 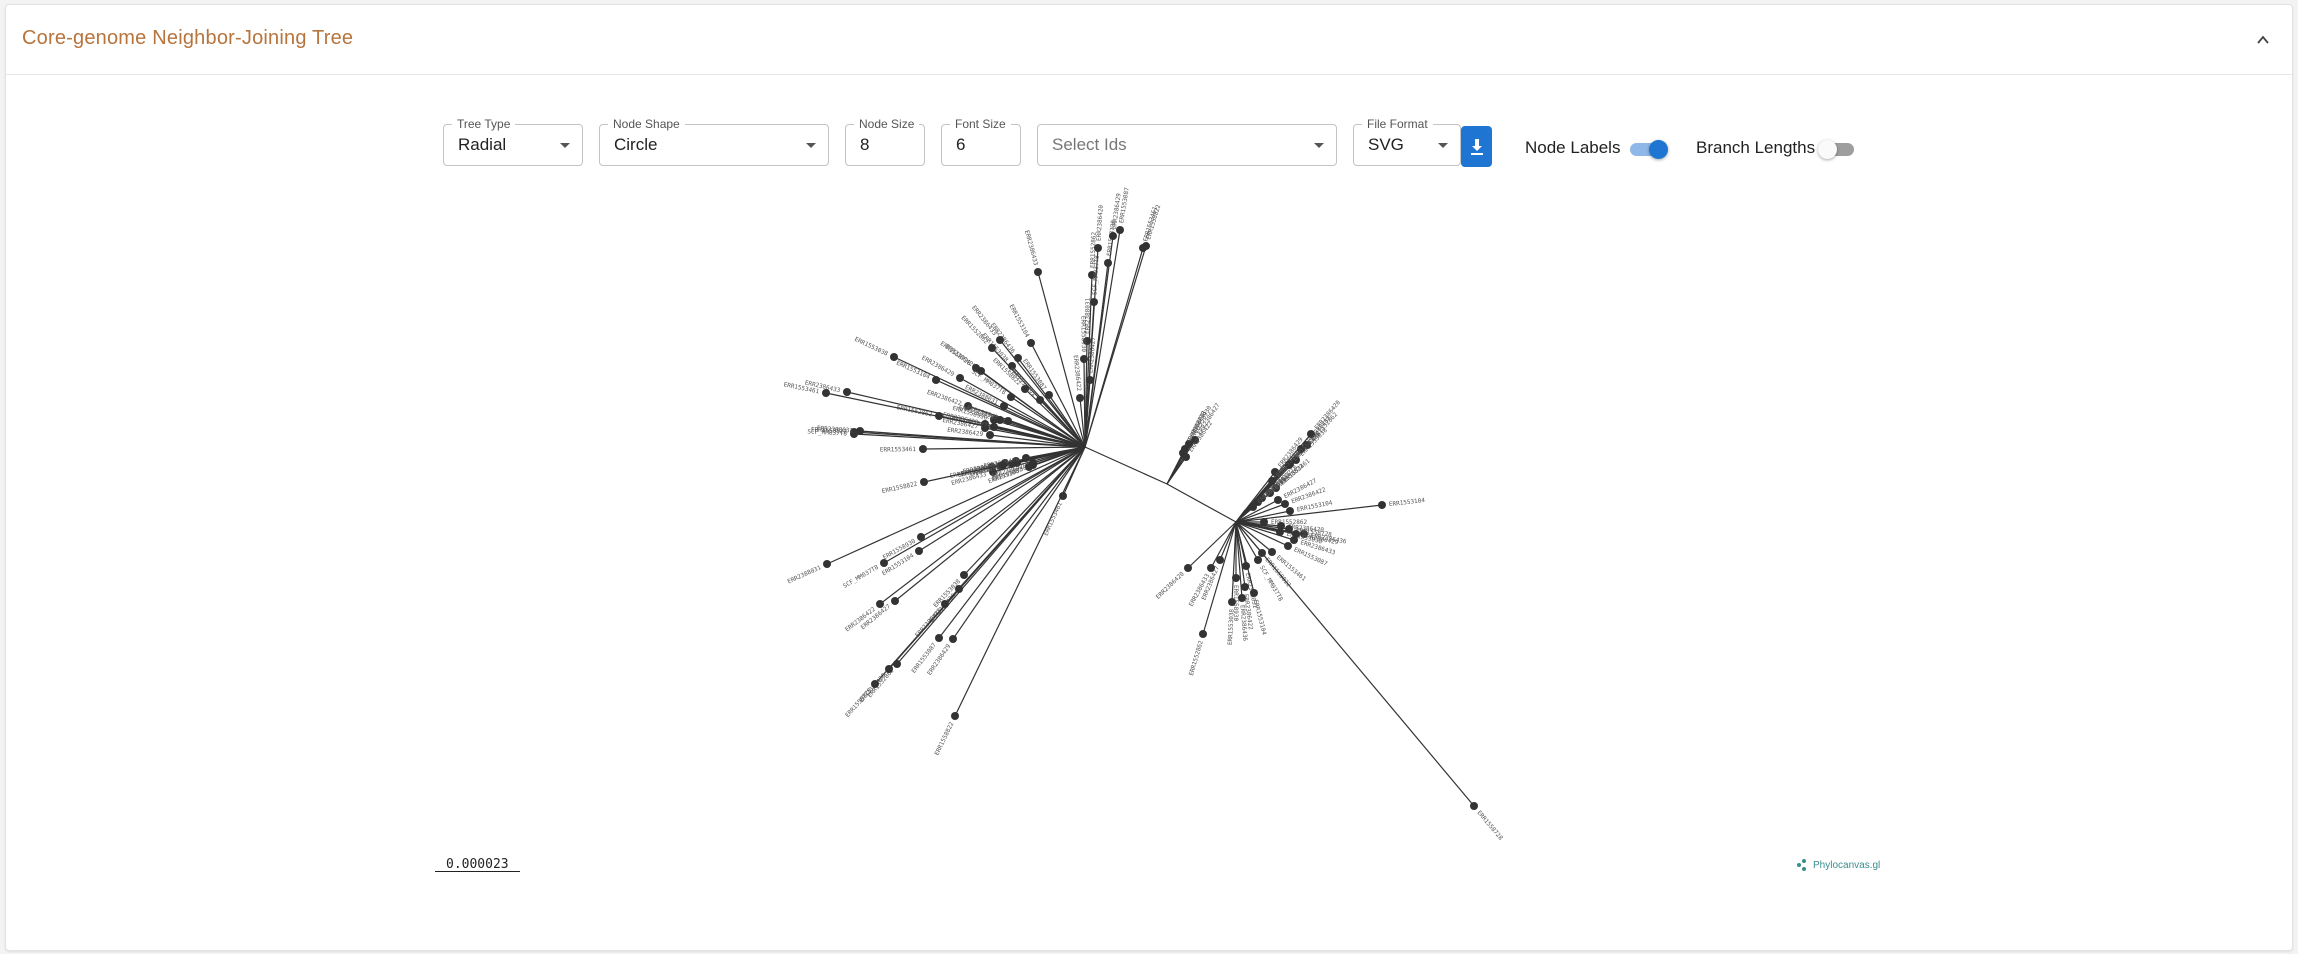 I want to click on phylocanvas-watermark: Phylocanvas.gl, so click(x=1838, y=865).